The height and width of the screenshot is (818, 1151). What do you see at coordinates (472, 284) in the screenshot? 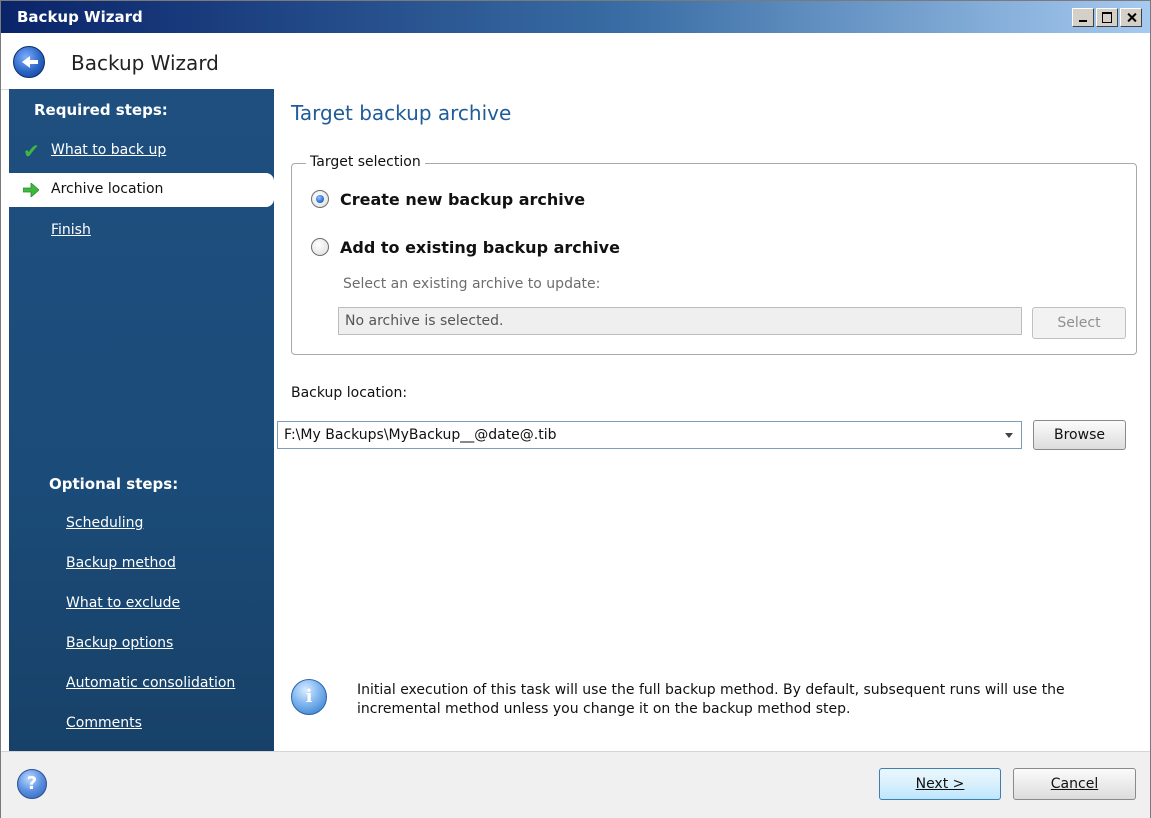
I see `existing-archive-prompt: Select an existing archive to update:` at bounding box center [472, 284].